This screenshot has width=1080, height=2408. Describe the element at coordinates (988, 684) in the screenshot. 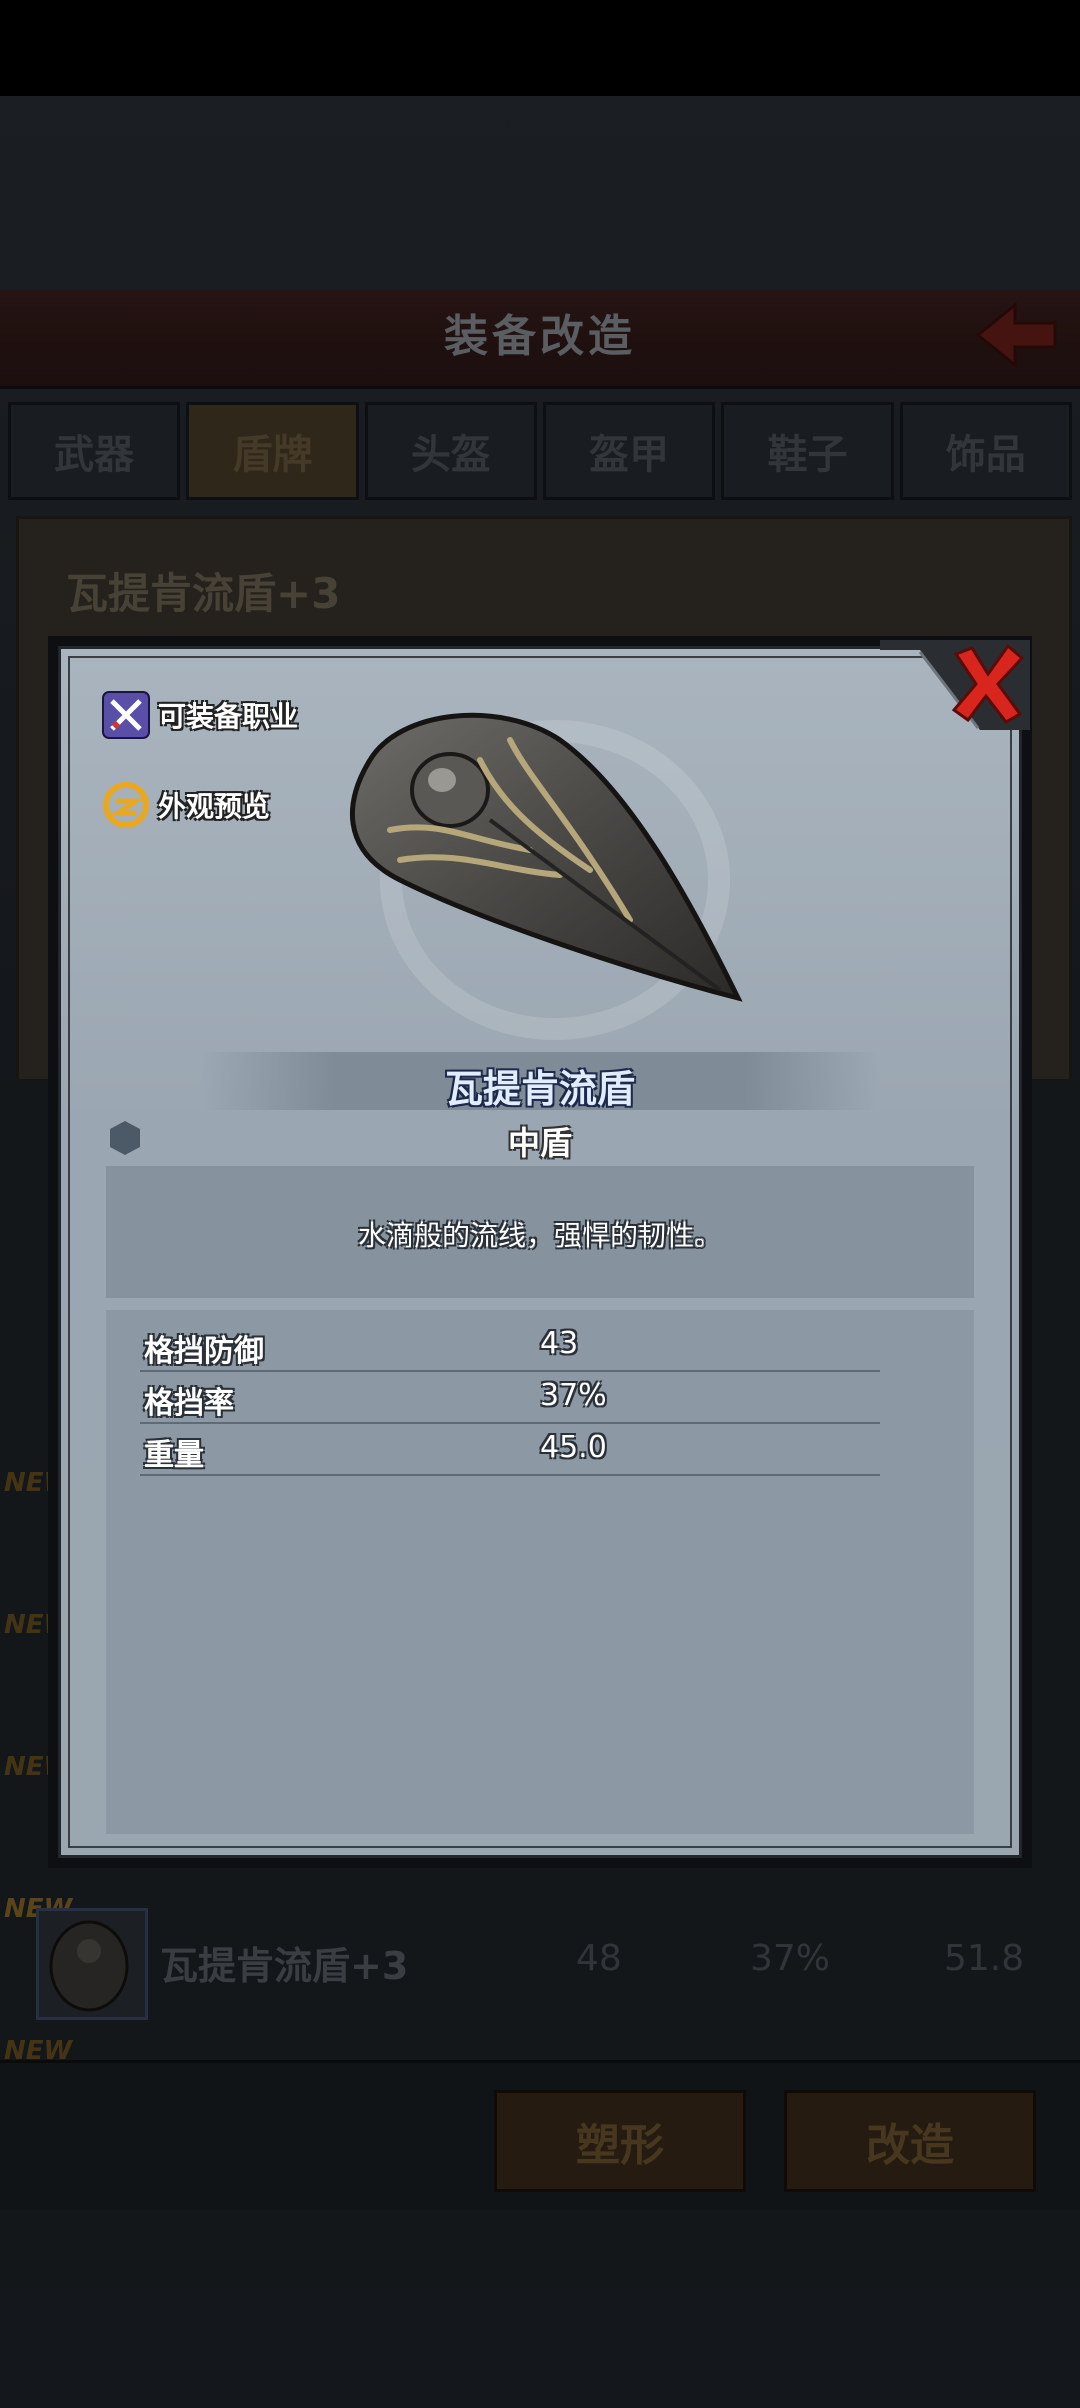

I see `close-icon` at that location.